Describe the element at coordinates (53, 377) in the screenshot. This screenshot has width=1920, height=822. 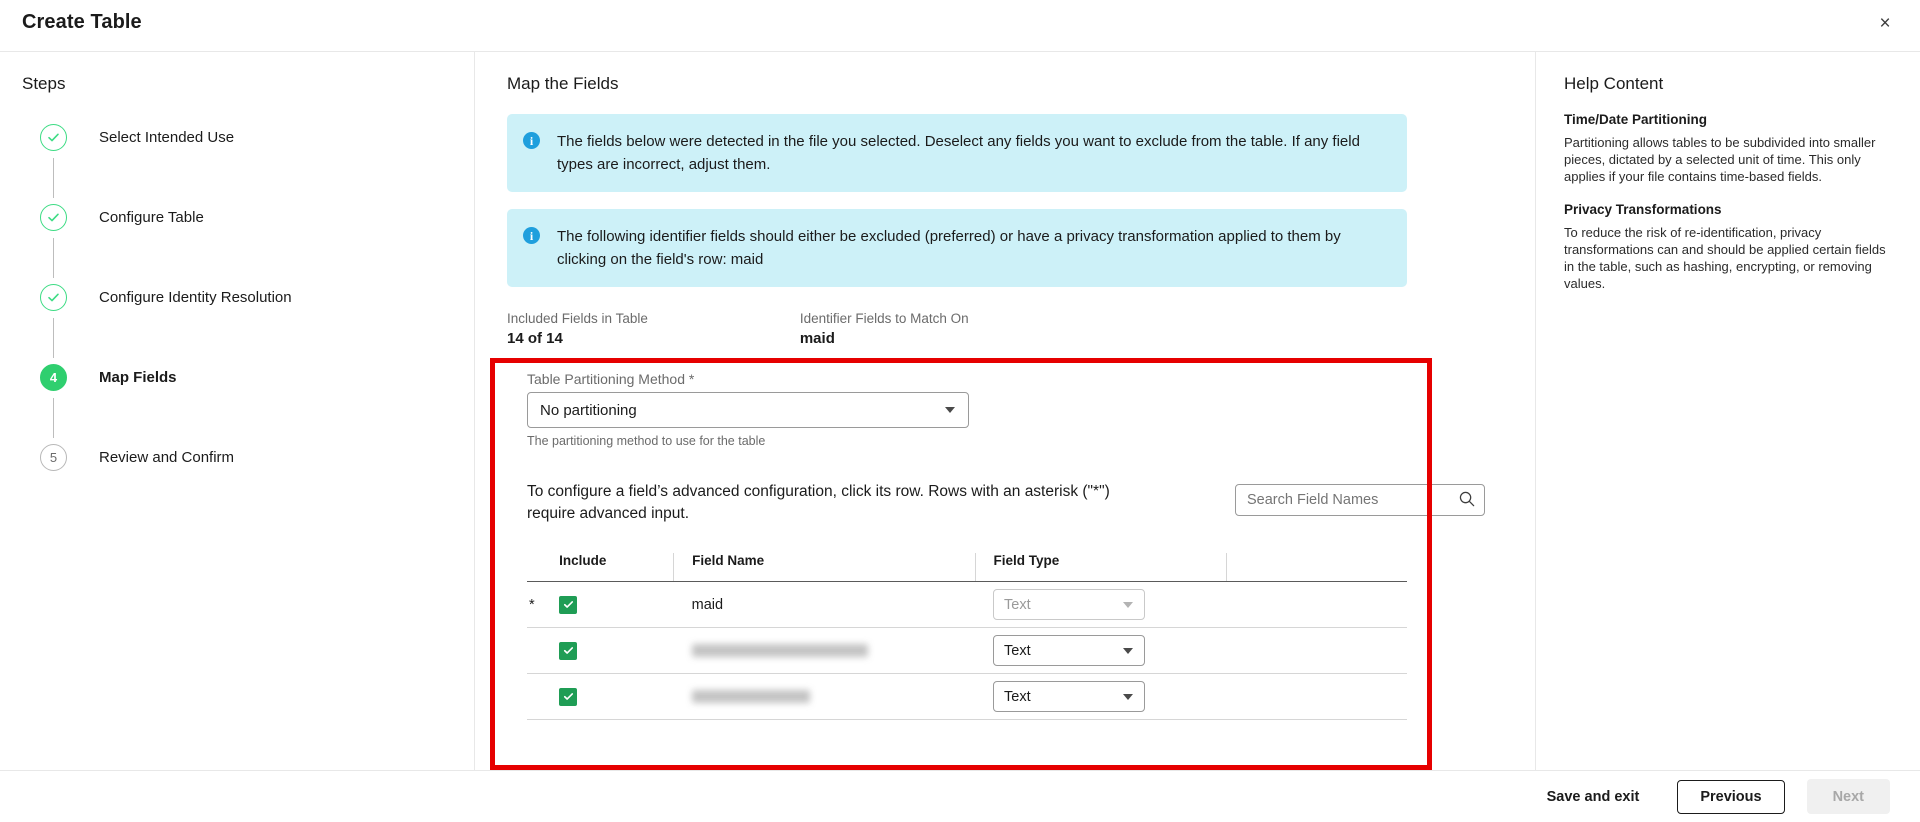
I see `step-number-badge: 4` at that location.